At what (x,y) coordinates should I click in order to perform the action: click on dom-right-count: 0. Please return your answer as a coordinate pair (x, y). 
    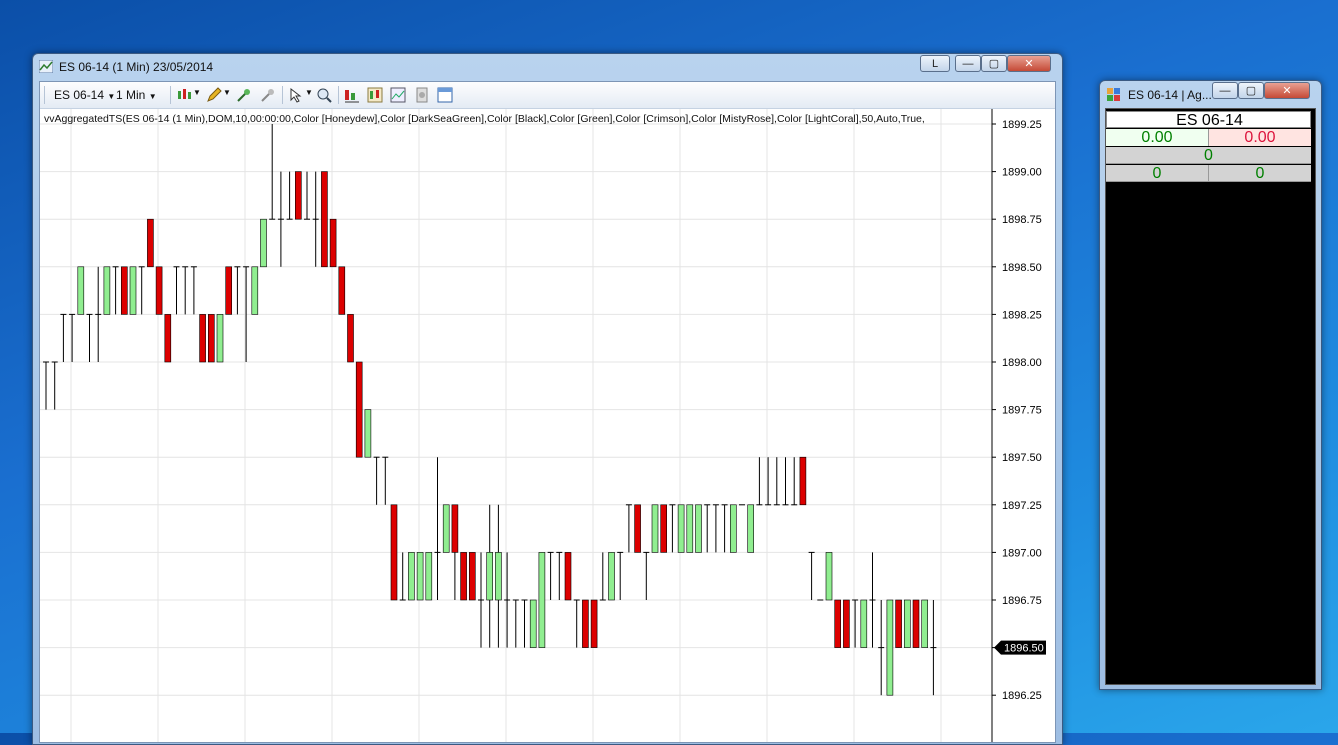
    Looking at the image, I should click on (1260, 173).